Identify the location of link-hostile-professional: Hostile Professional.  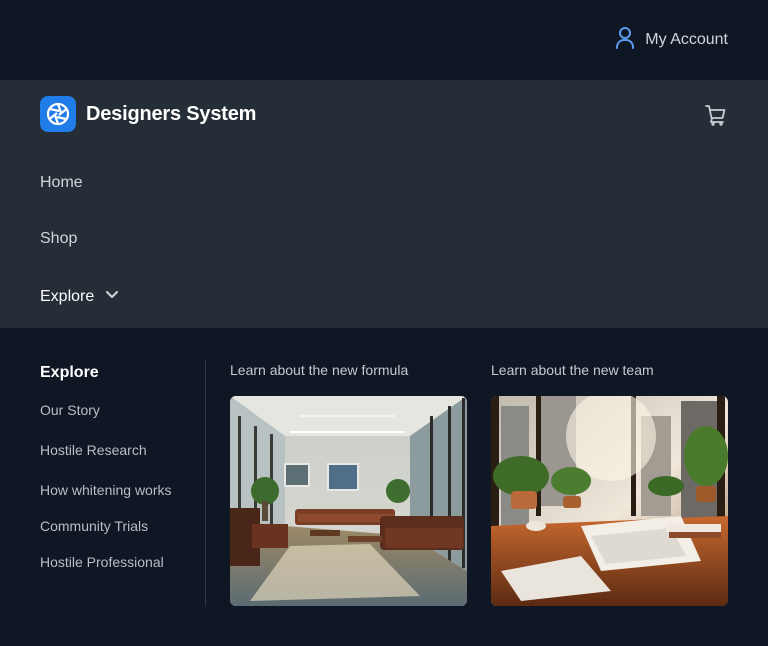
(102, 562).